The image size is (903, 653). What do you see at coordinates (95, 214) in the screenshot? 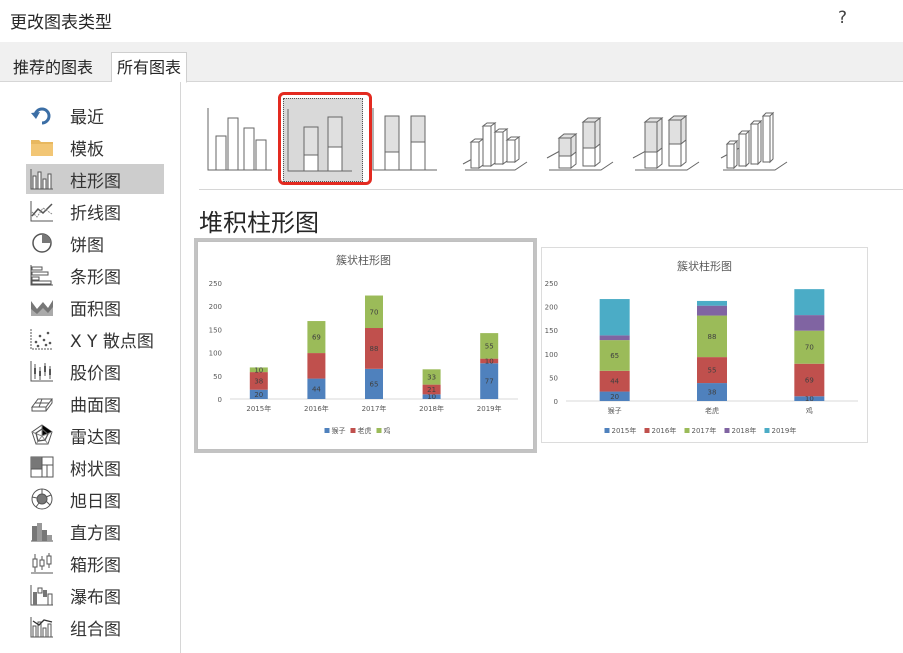
I see `sidebar-item-label: 折线图` at bounding box center [95, 214].